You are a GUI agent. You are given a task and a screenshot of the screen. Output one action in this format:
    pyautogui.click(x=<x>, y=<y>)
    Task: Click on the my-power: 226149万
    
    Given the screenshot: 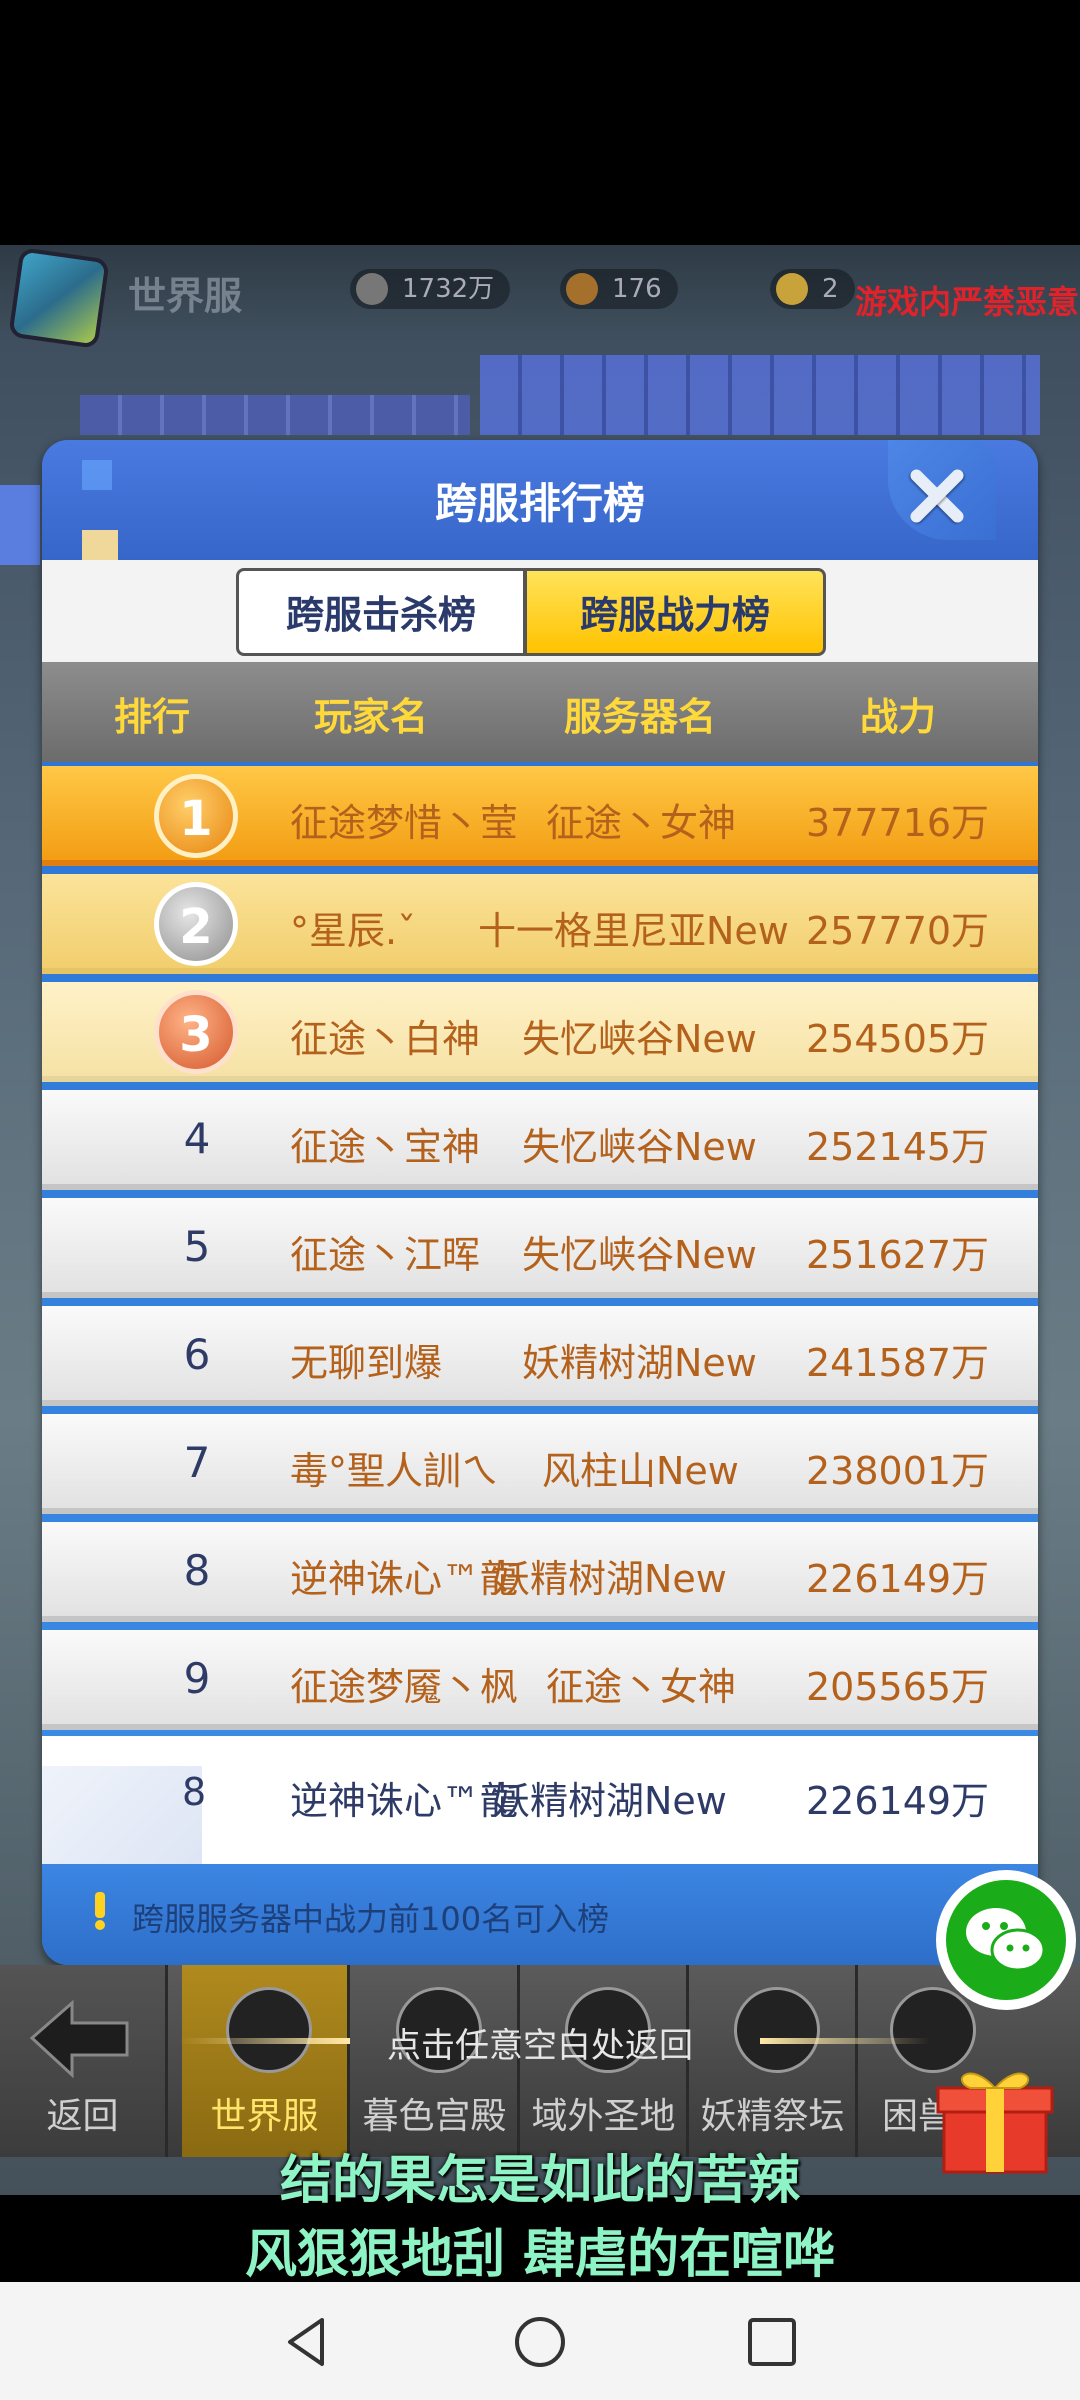 What is the action you would take?
    pyautogui.click(x=898, y=1801)
    